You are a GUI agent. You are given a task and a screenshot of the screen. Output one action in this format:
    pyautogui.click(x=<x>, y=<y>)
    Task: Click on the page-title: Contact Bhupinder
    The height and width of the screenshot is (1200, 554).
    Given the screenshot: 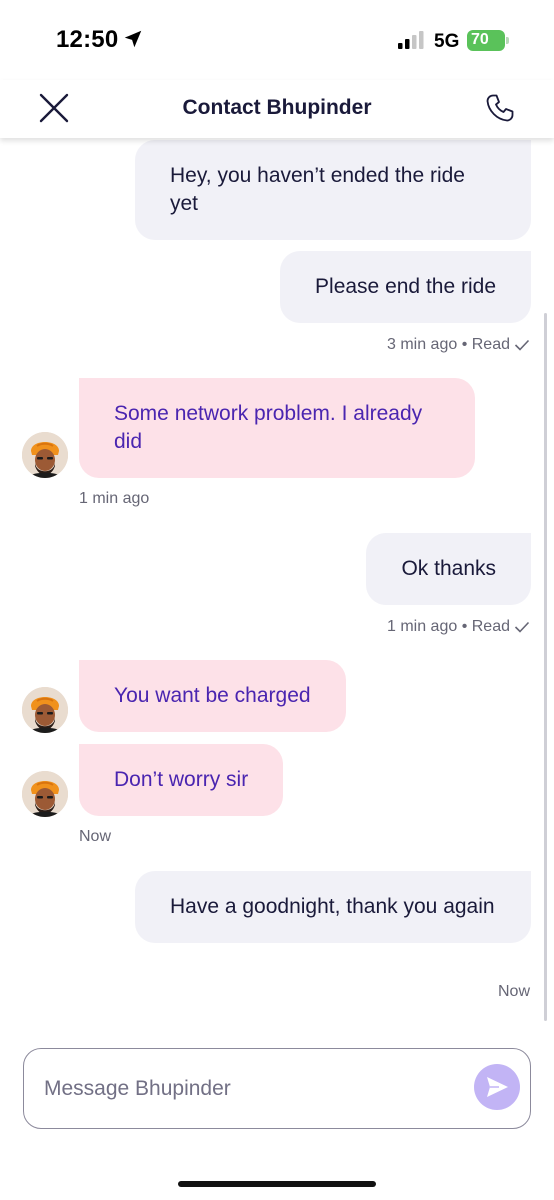 What is the action you would take?
    pyautogui.click(x=277, y=107)
    